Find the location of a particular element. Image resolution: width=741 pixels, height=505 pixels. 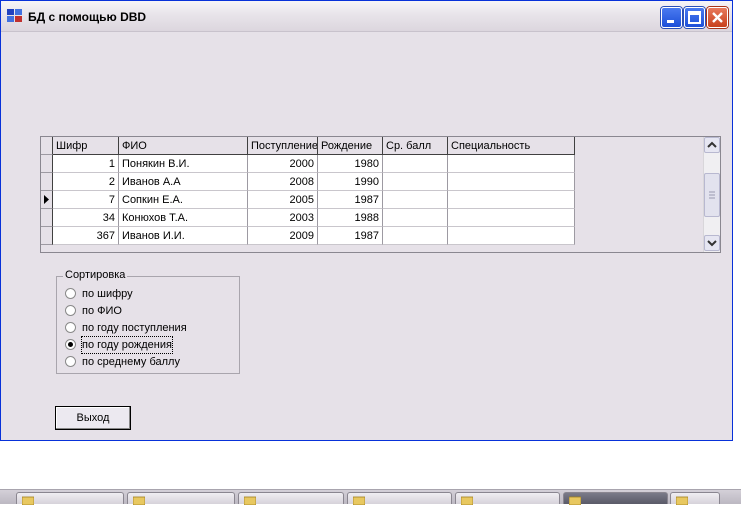

vertical-scrollbar is located at coordinates (711, 194).